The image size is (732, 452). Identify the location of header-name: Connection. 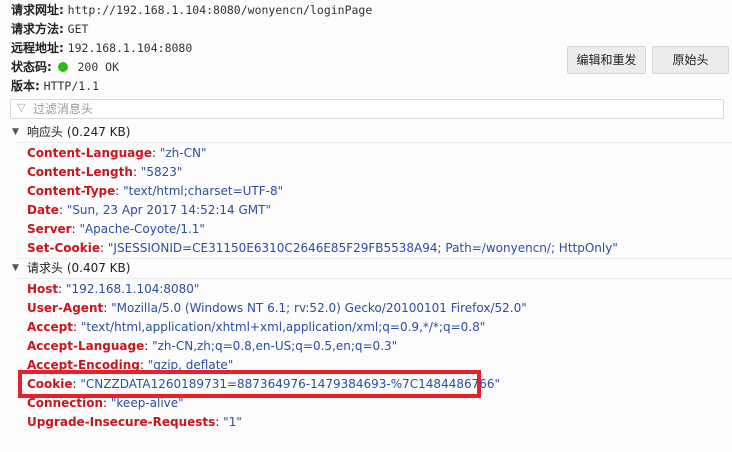
(65, 403).